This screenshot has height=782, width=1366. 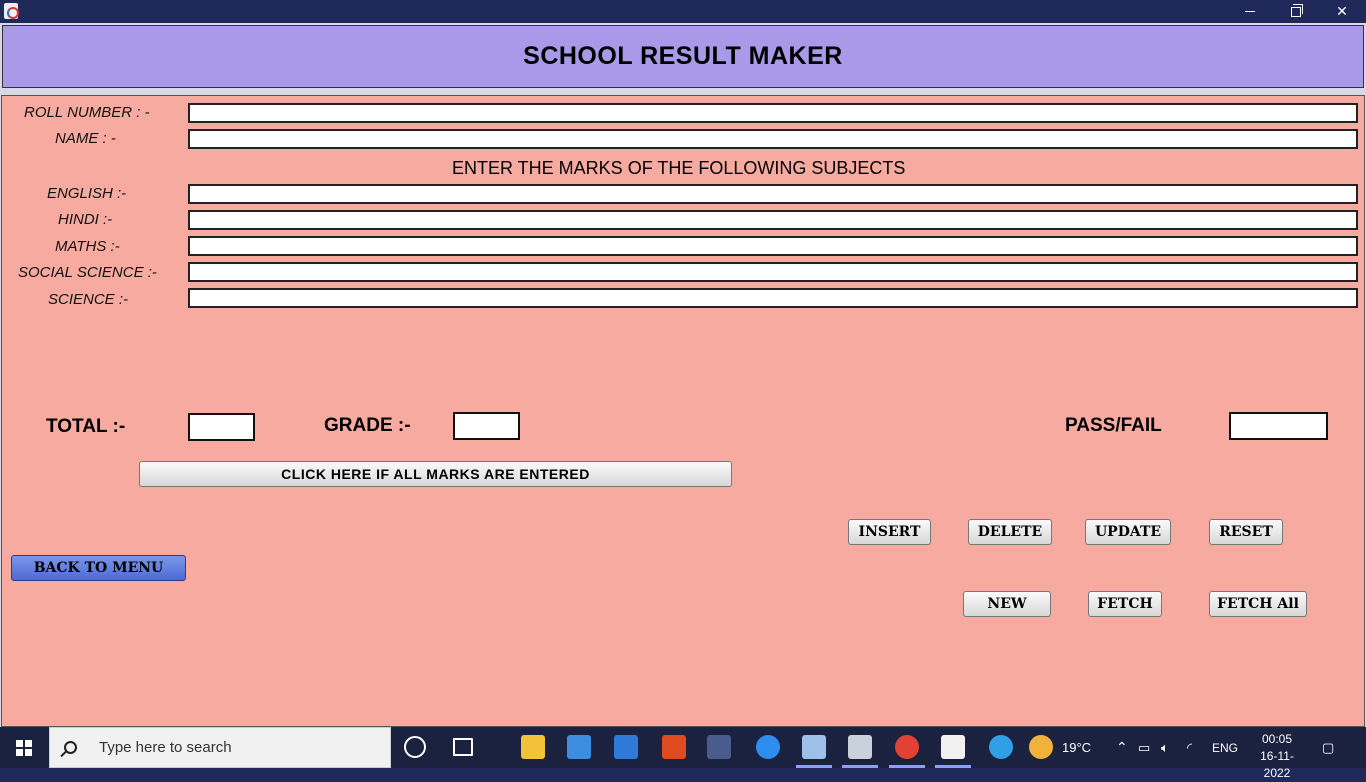 I want to click on new-button: NEW, so click(x=1007, y=604).